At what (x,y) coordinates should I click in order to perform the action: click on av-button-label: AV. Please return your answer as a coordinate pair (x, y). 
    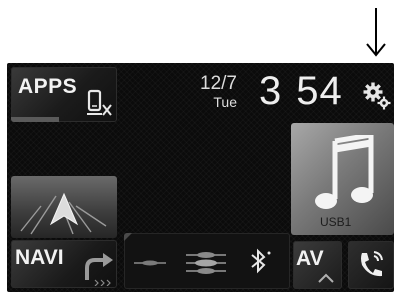
    Looking at the image, I should click on (310, 258).